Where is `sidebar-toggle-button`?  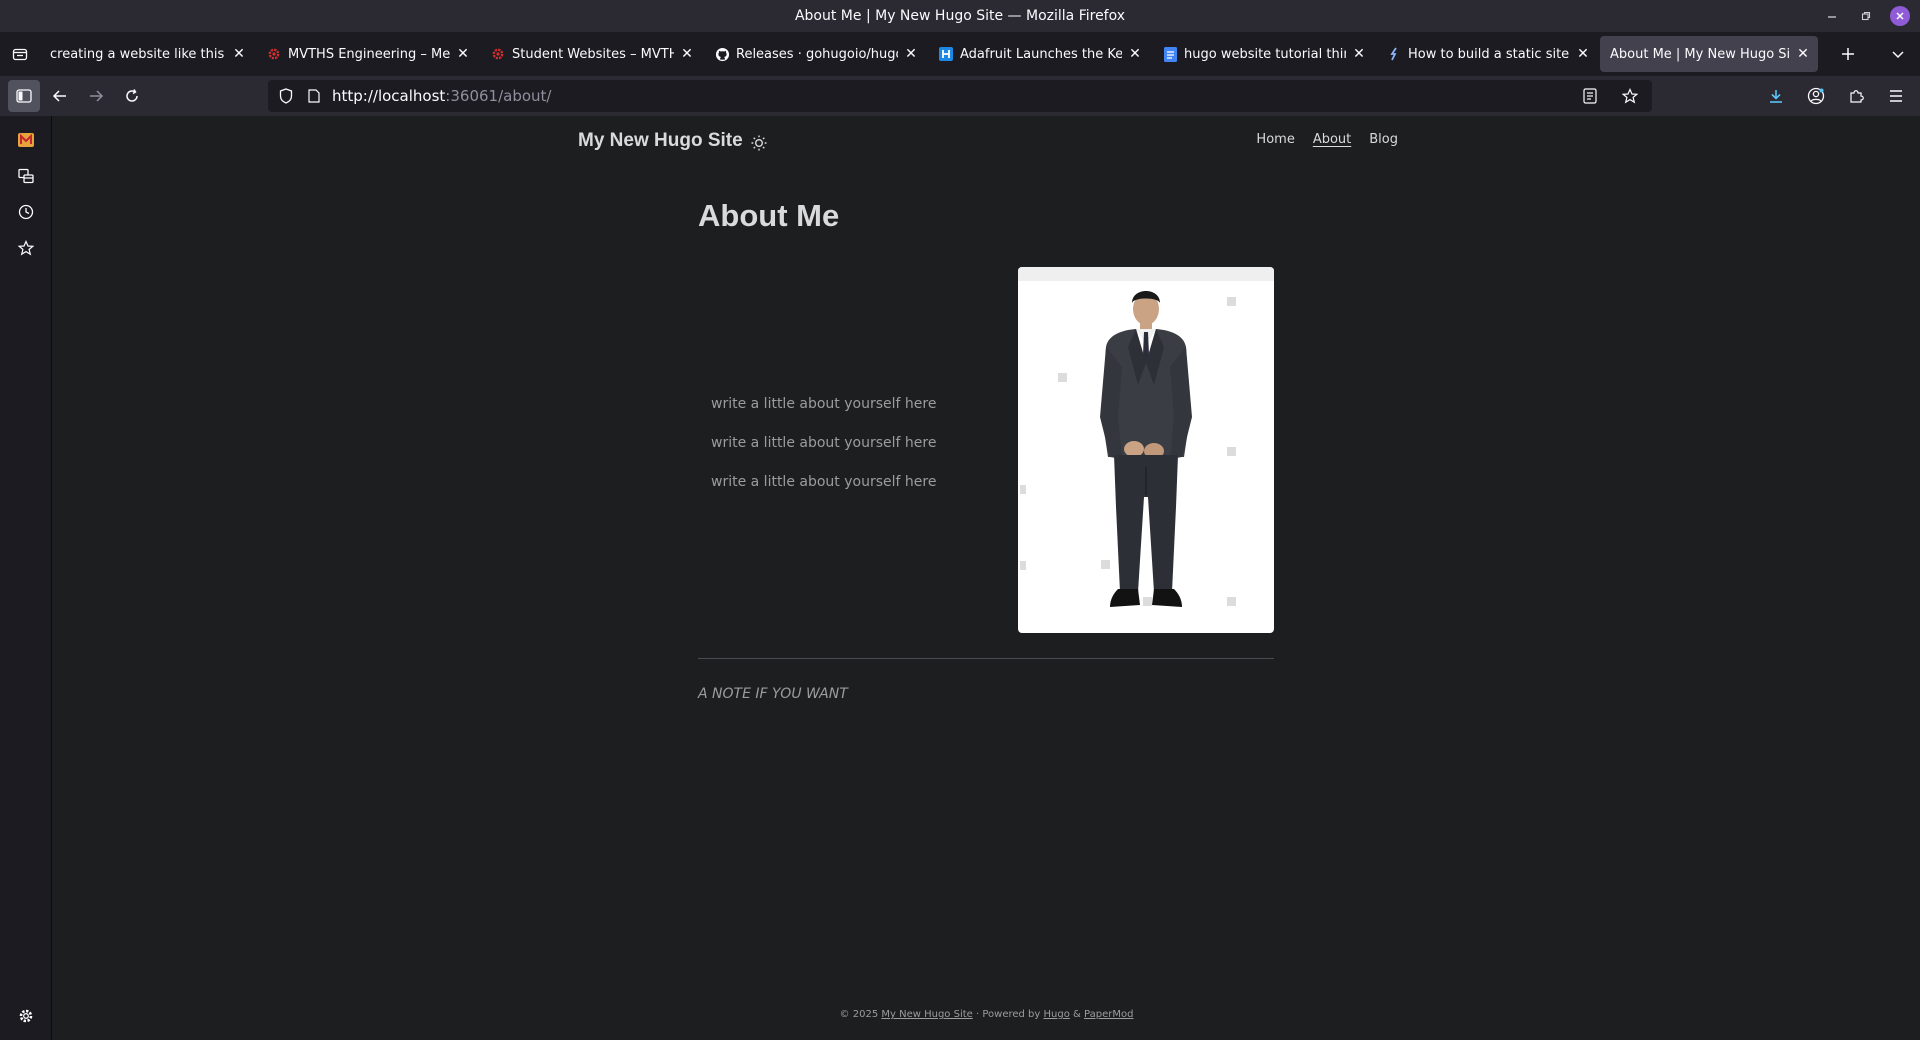
sidebar-toggle-button is located at coordinates (24, 96).